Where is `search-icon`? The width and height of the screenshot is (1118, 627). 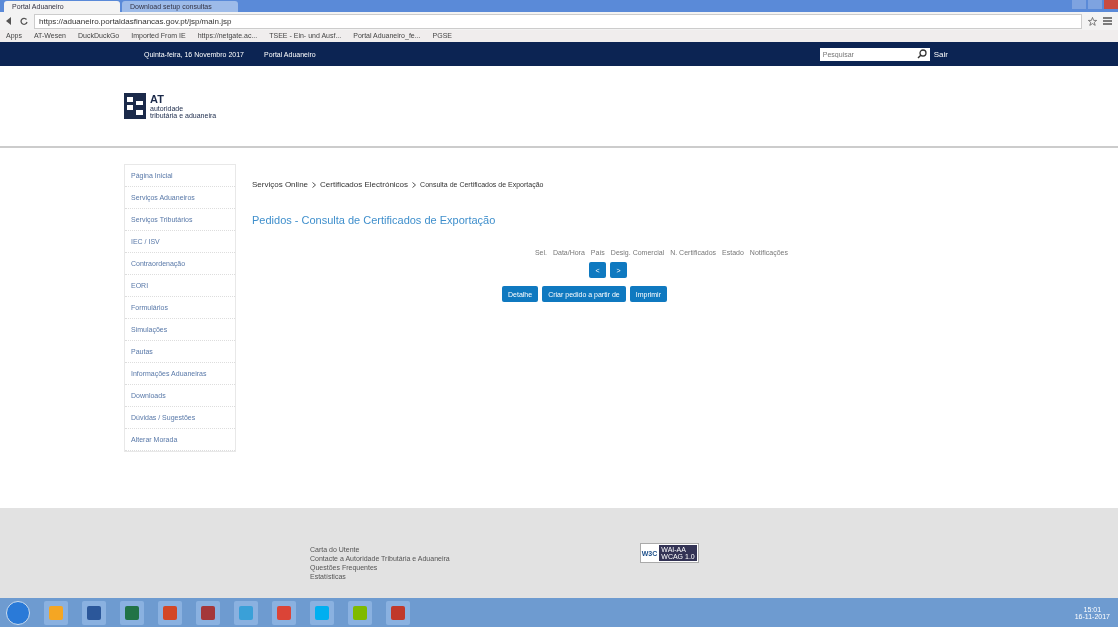 search-icon is located at coordinates (921, 54).